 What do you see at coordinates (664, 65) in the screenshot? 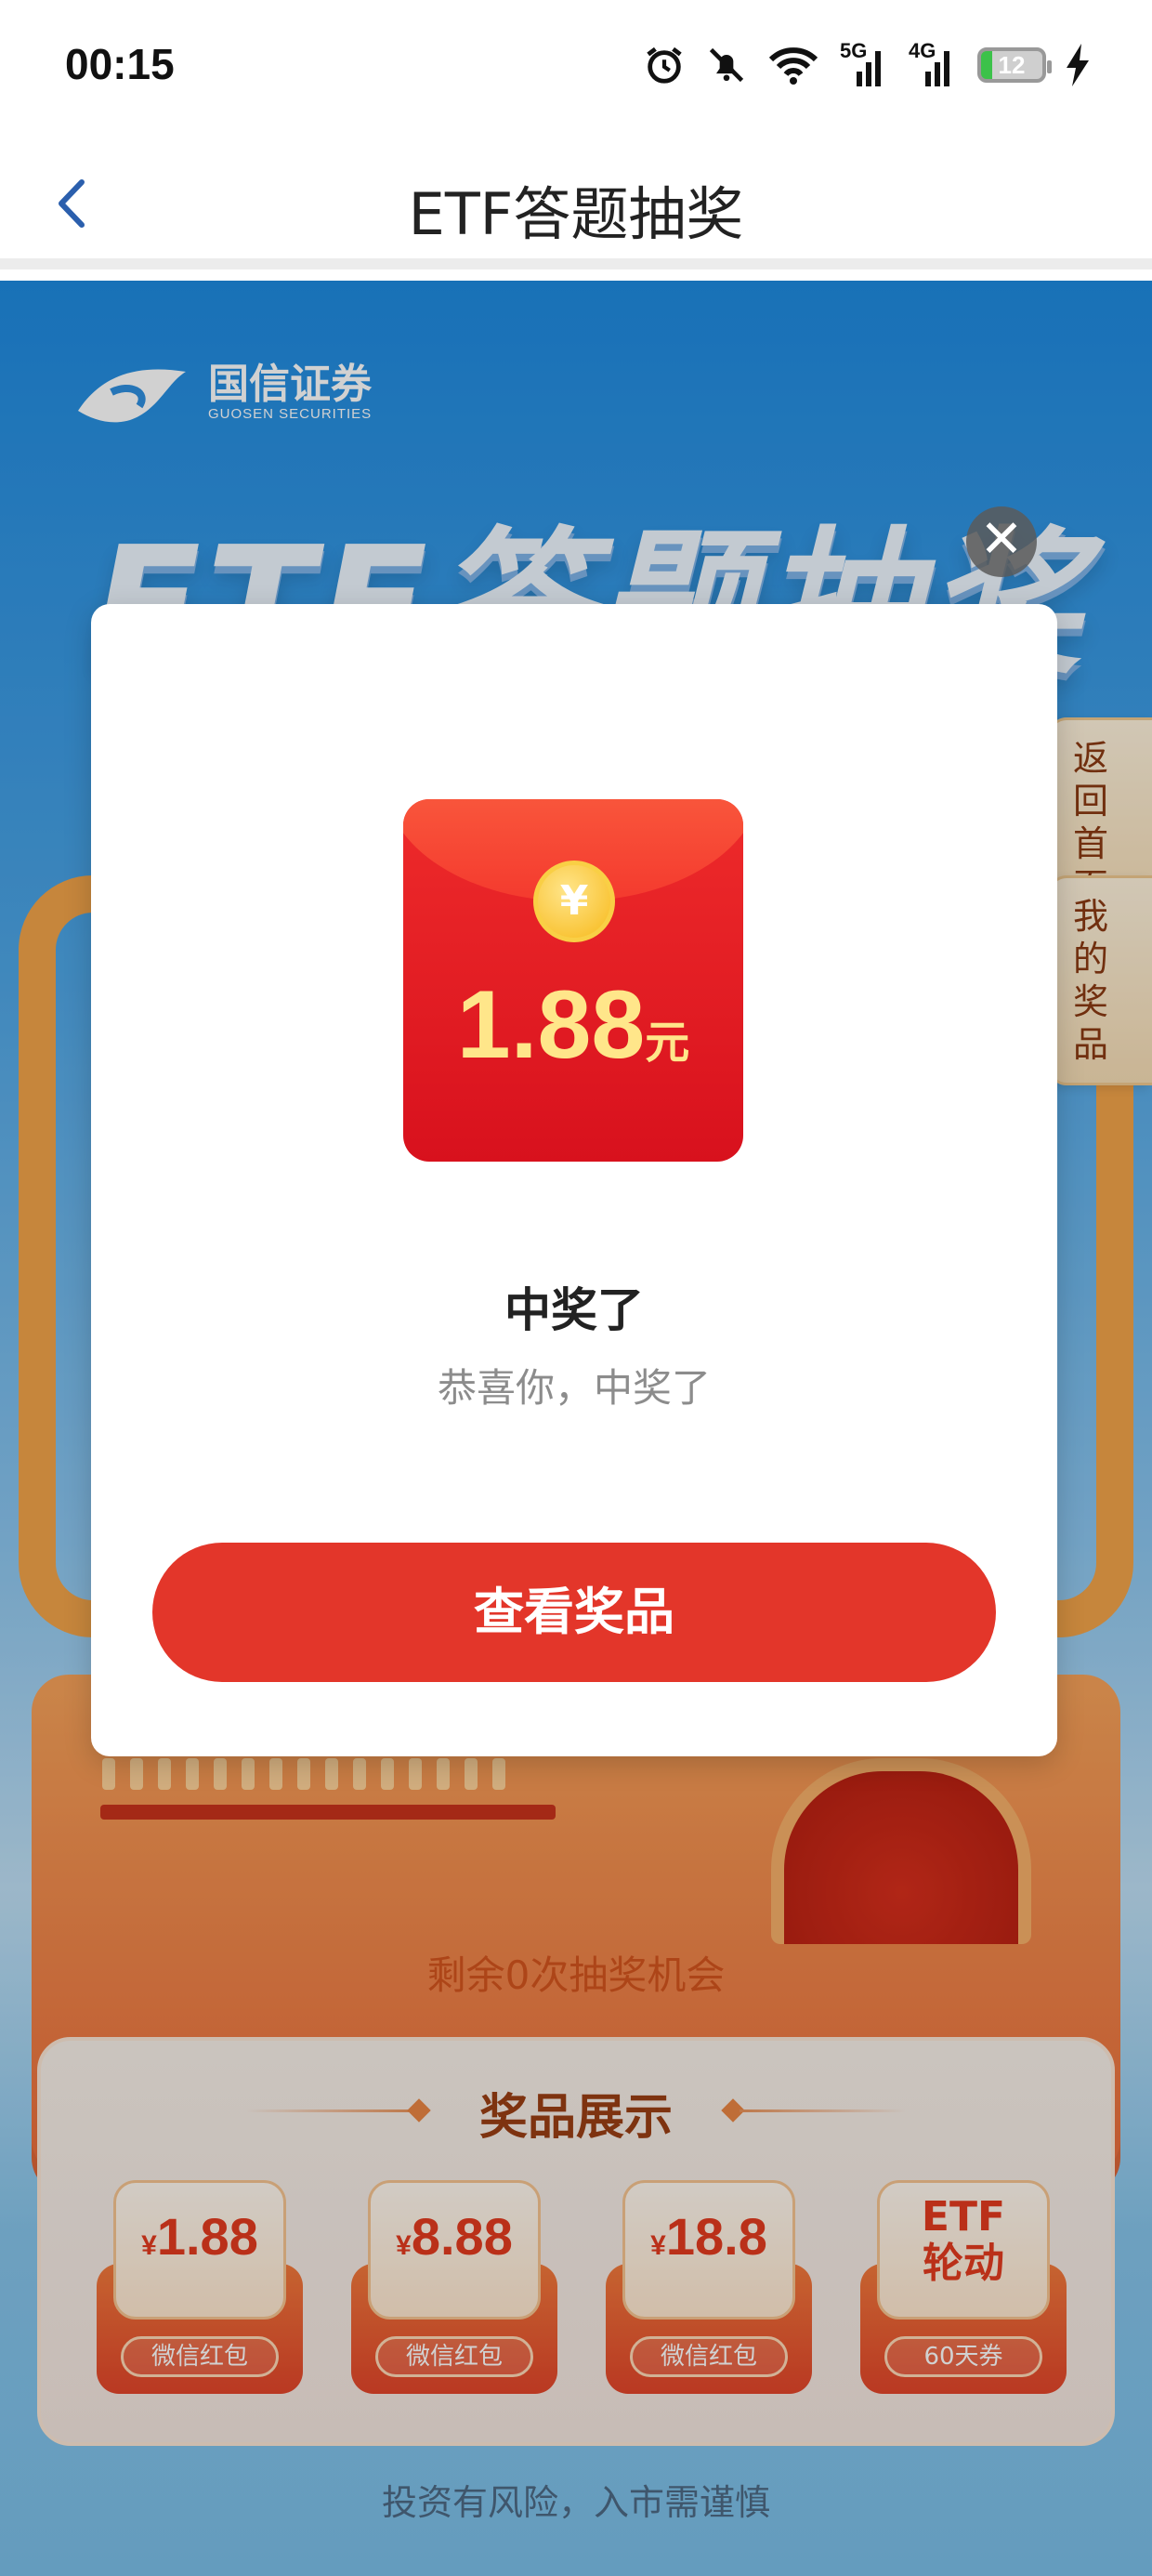
I see `alarm-icon` at bounding box center [664, 65].